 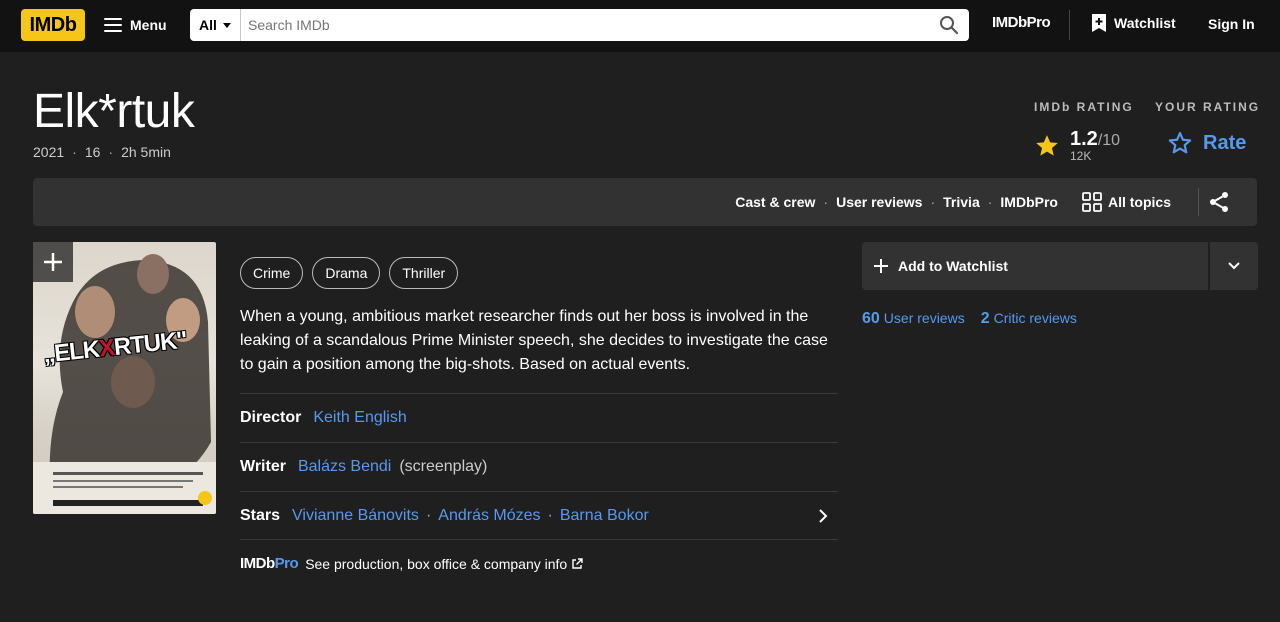 What do you see at coordinates (48, 152) in the screenshot?
I see `release-year: 2021` at bounding box center [48, 152].